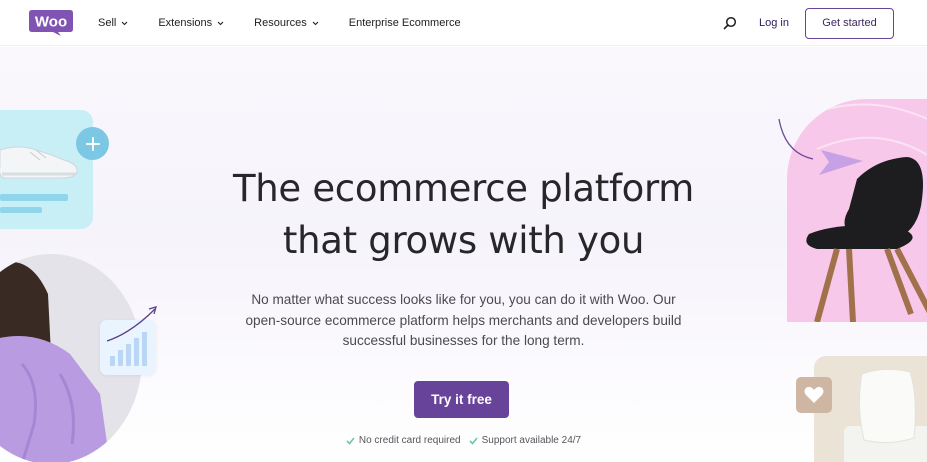  What do you see at coordinates (814, 395) in the screenshot?
I see `heart-icon` at bounding box center [814, 395].